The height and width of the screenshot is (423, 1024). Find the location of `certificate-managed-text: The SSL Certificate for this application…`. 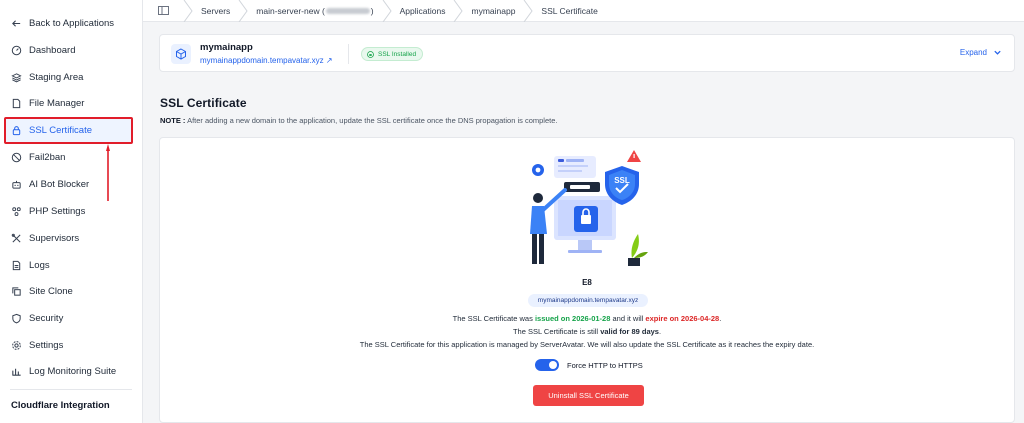

certificate-managed-text: The SSL Certificate for this application… is located at coordinates (587, 344).